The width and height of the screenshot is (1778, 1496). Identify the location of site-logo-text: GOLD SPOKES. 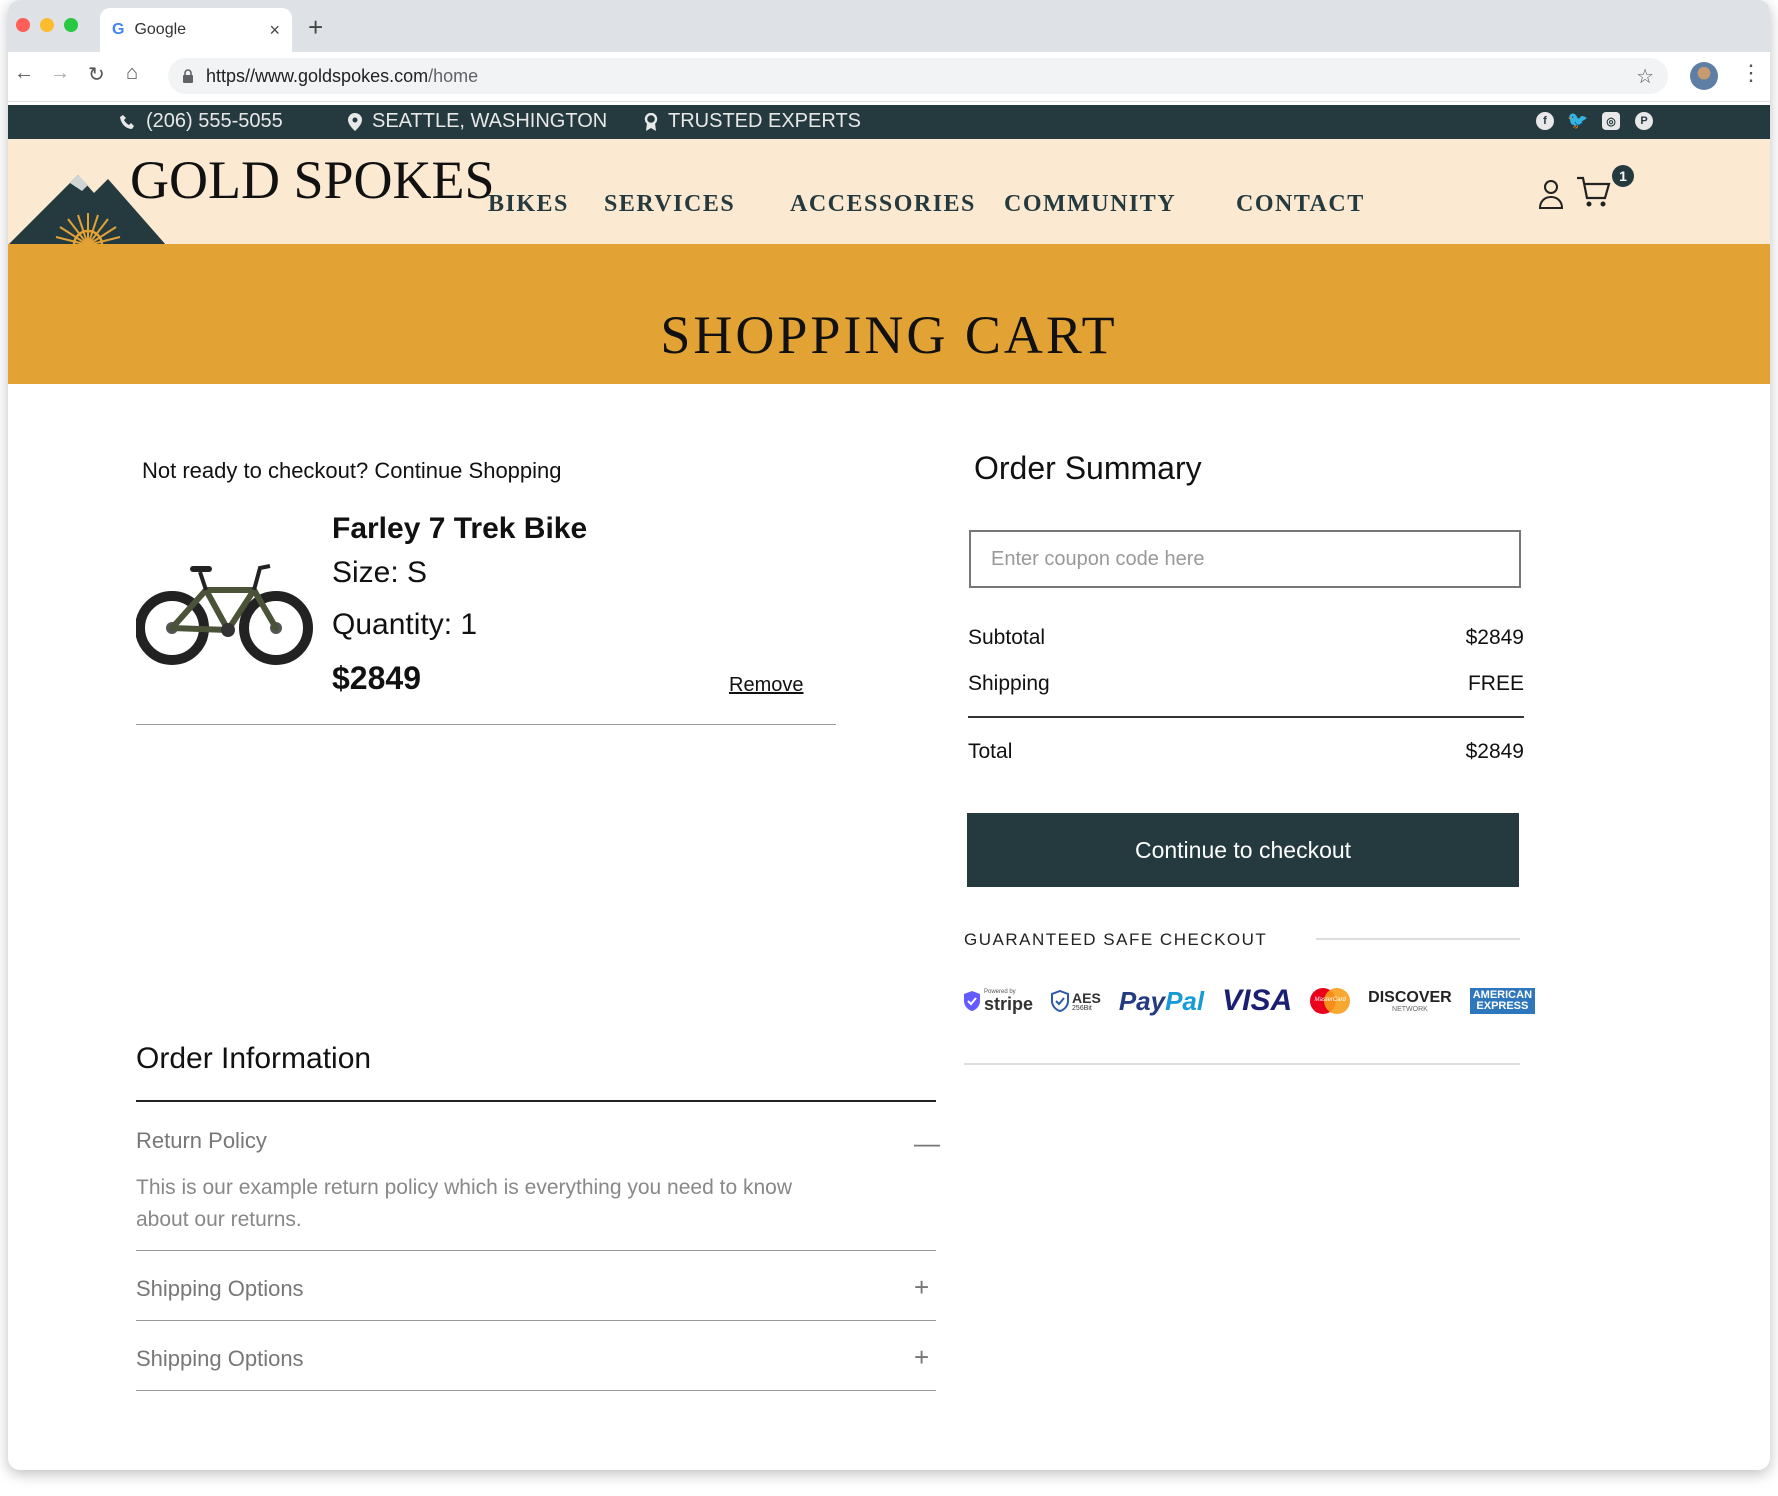
(312, 180).